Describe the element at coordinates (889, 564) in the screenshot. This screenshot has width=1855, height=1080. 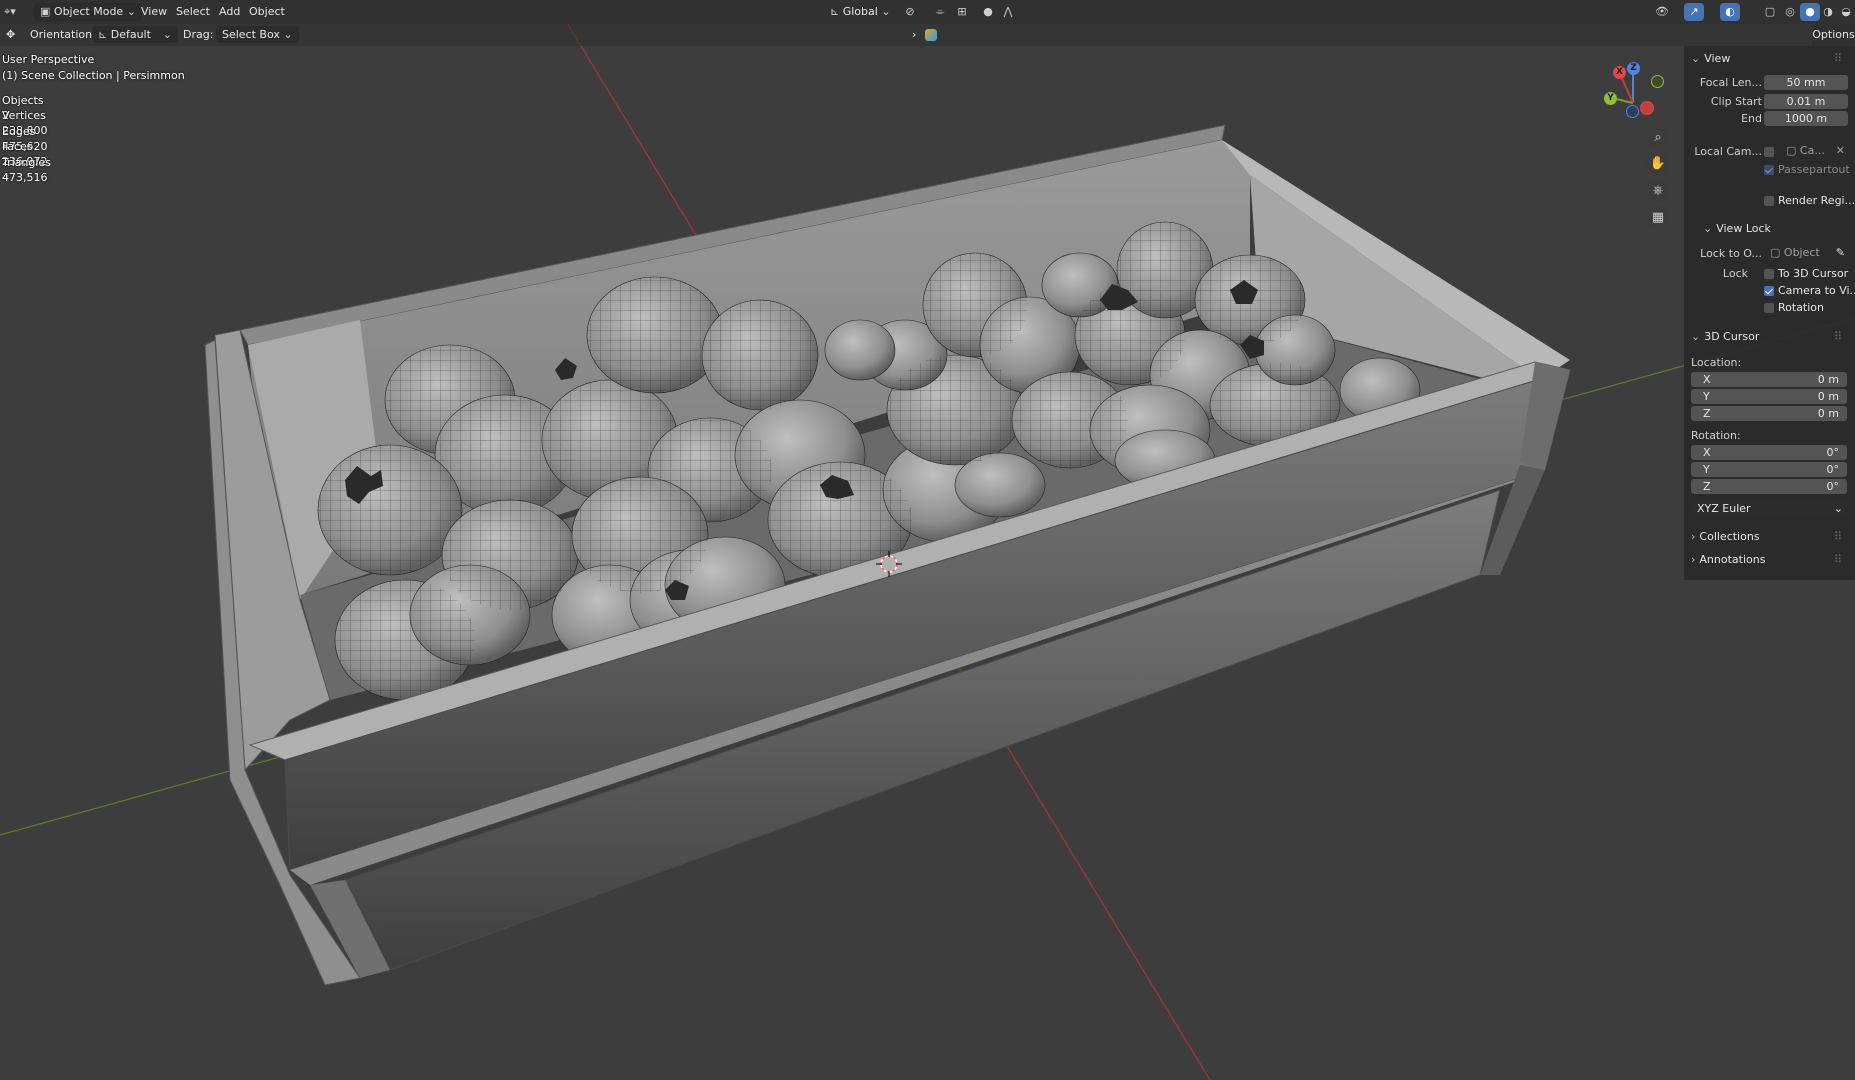
I see `3d-cursor-icon` at that location.